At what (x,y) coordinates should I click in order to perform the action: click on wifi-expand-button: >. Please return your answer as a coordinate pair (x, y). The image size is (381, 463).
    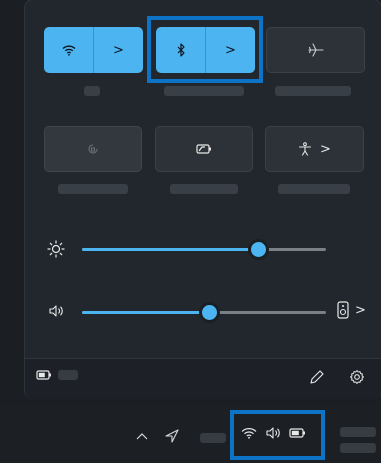
    Looking at the image, I should click on (118, 50).